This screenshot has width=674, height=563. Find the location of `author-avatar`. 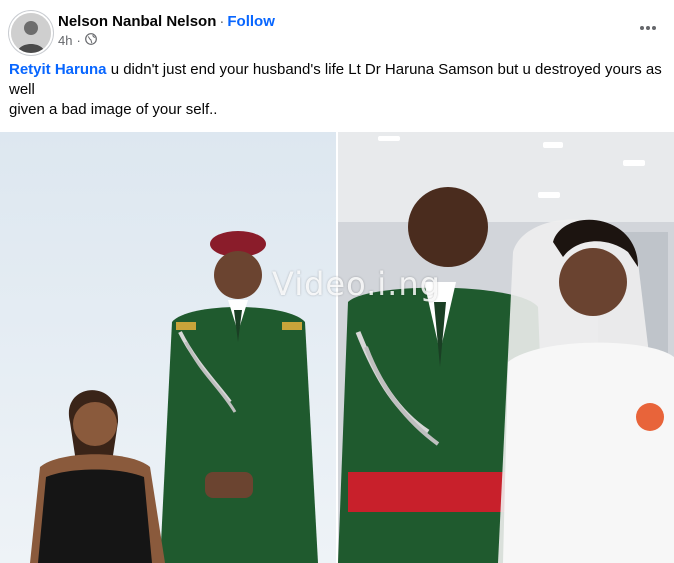

author-avatar is located at coordinates (31, 33).